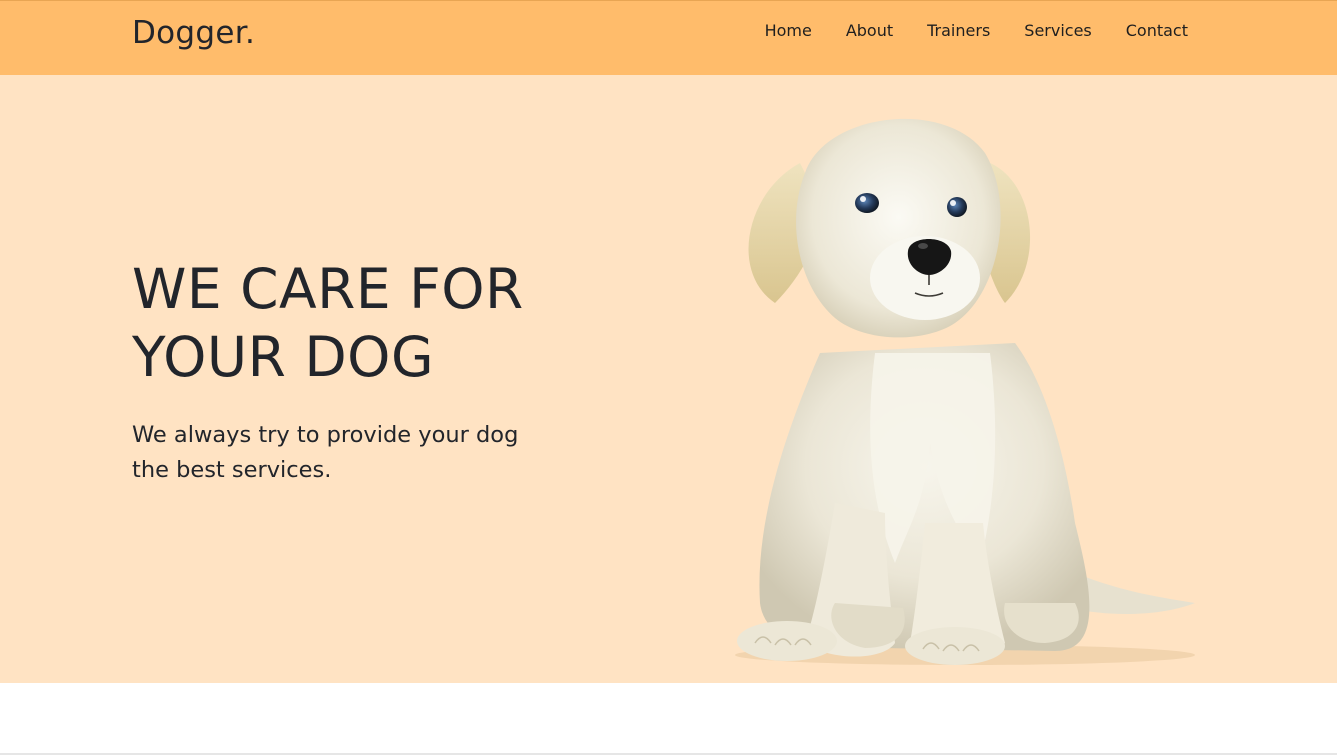  I want to click on hero-subtitle-line-1: We always try to provide your dog, so click(325, 435).